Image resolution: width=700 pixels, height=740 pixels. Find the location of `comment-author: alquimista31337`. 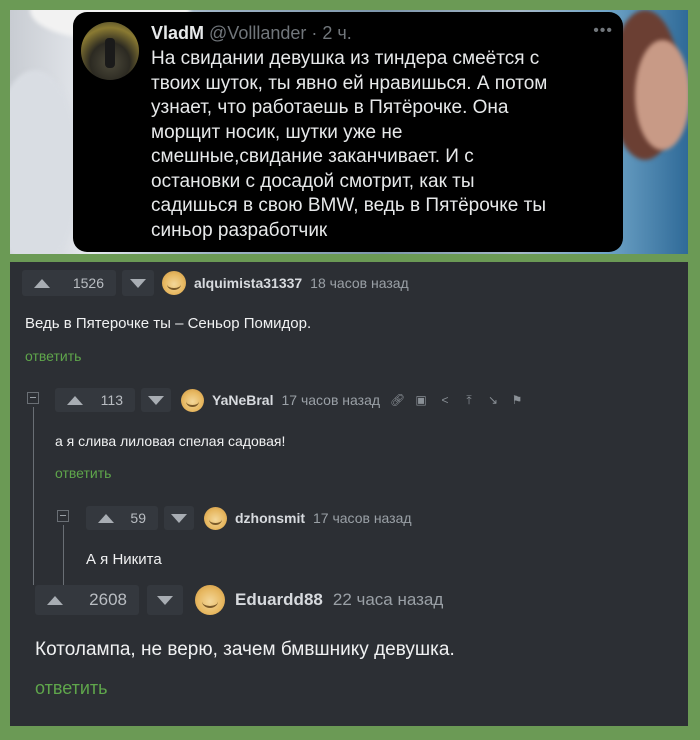

comment-author: alquimista31337 is located at coordinates (248, 283).